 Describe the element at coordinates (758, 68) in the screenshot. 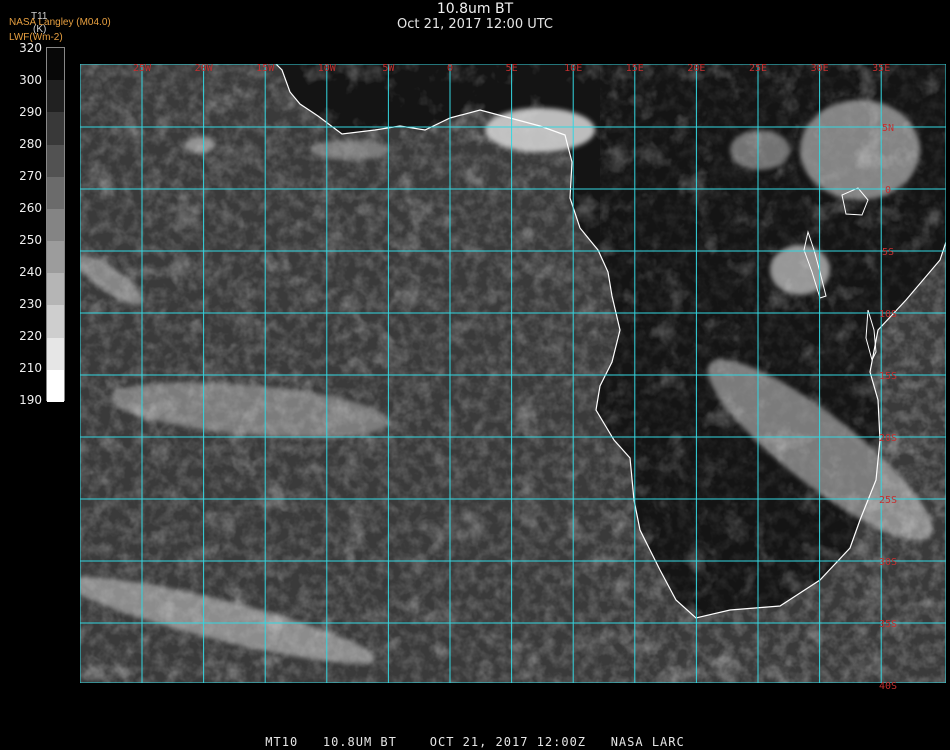

I see `lon-label: 25E` at that location.